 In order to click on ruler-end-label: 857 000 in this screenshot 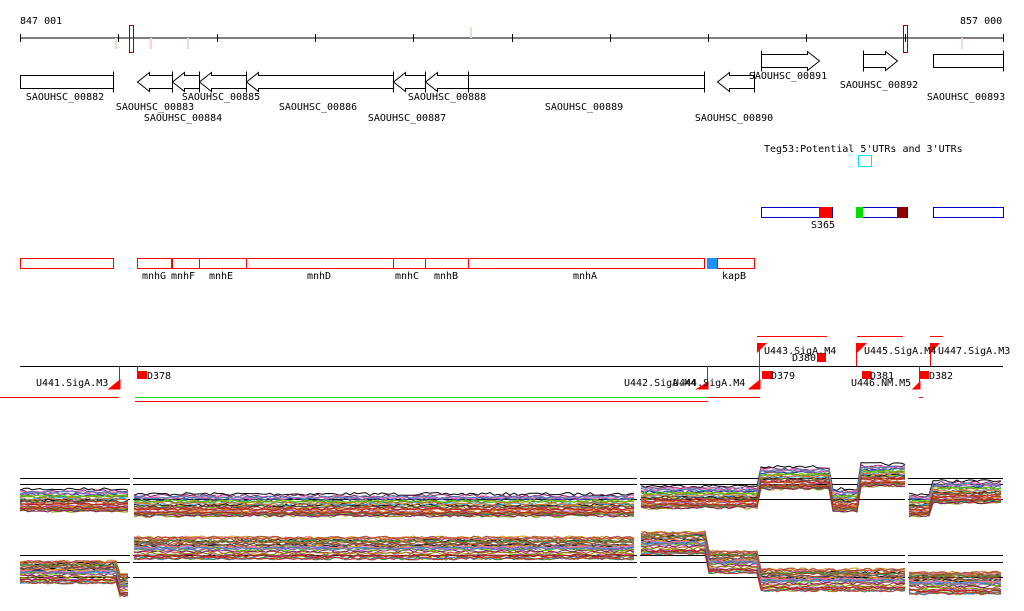, I will do `click(981, 21)`.